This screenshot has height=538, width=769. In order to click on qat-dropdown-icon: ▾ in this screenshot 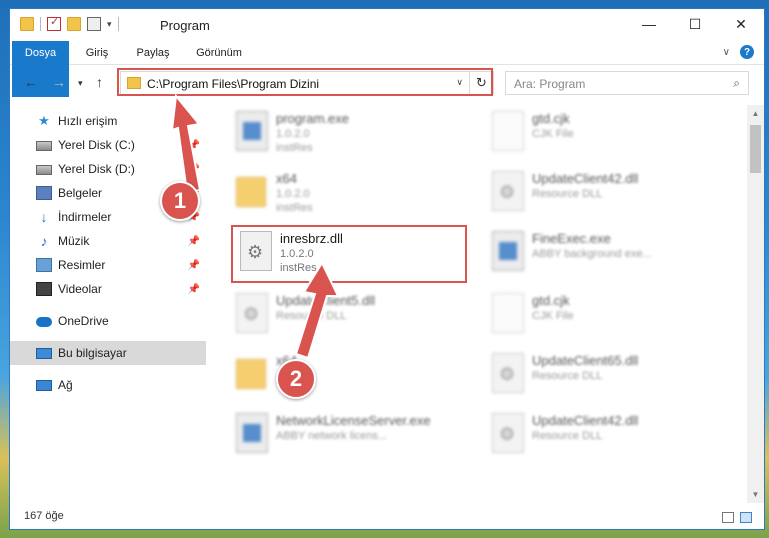, I will do `click(109, 24)`.